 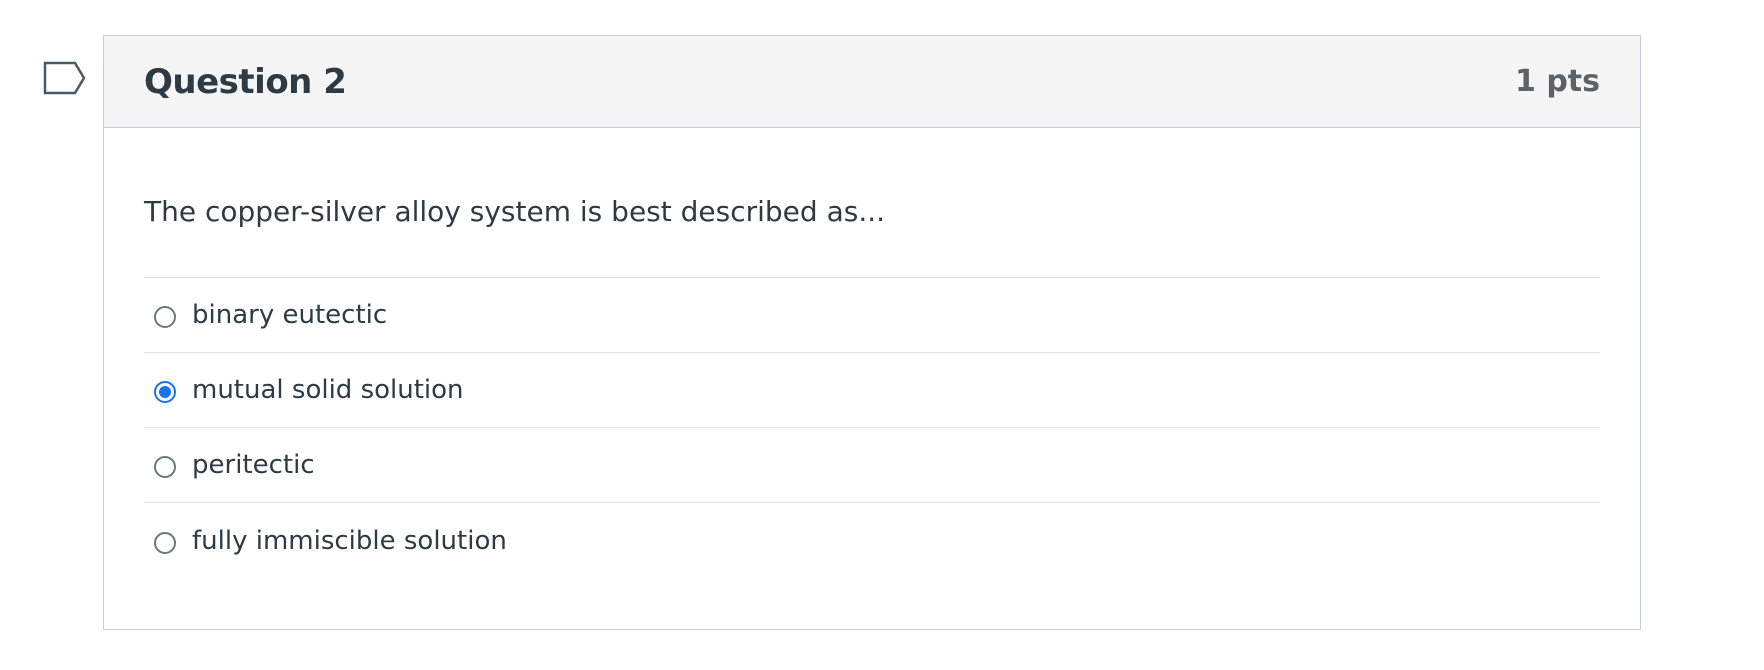 What do you see at coordinates (290, 315) in the screenshot?
I see `answer-label: binary eutectic` at bounding box center [290, 315].